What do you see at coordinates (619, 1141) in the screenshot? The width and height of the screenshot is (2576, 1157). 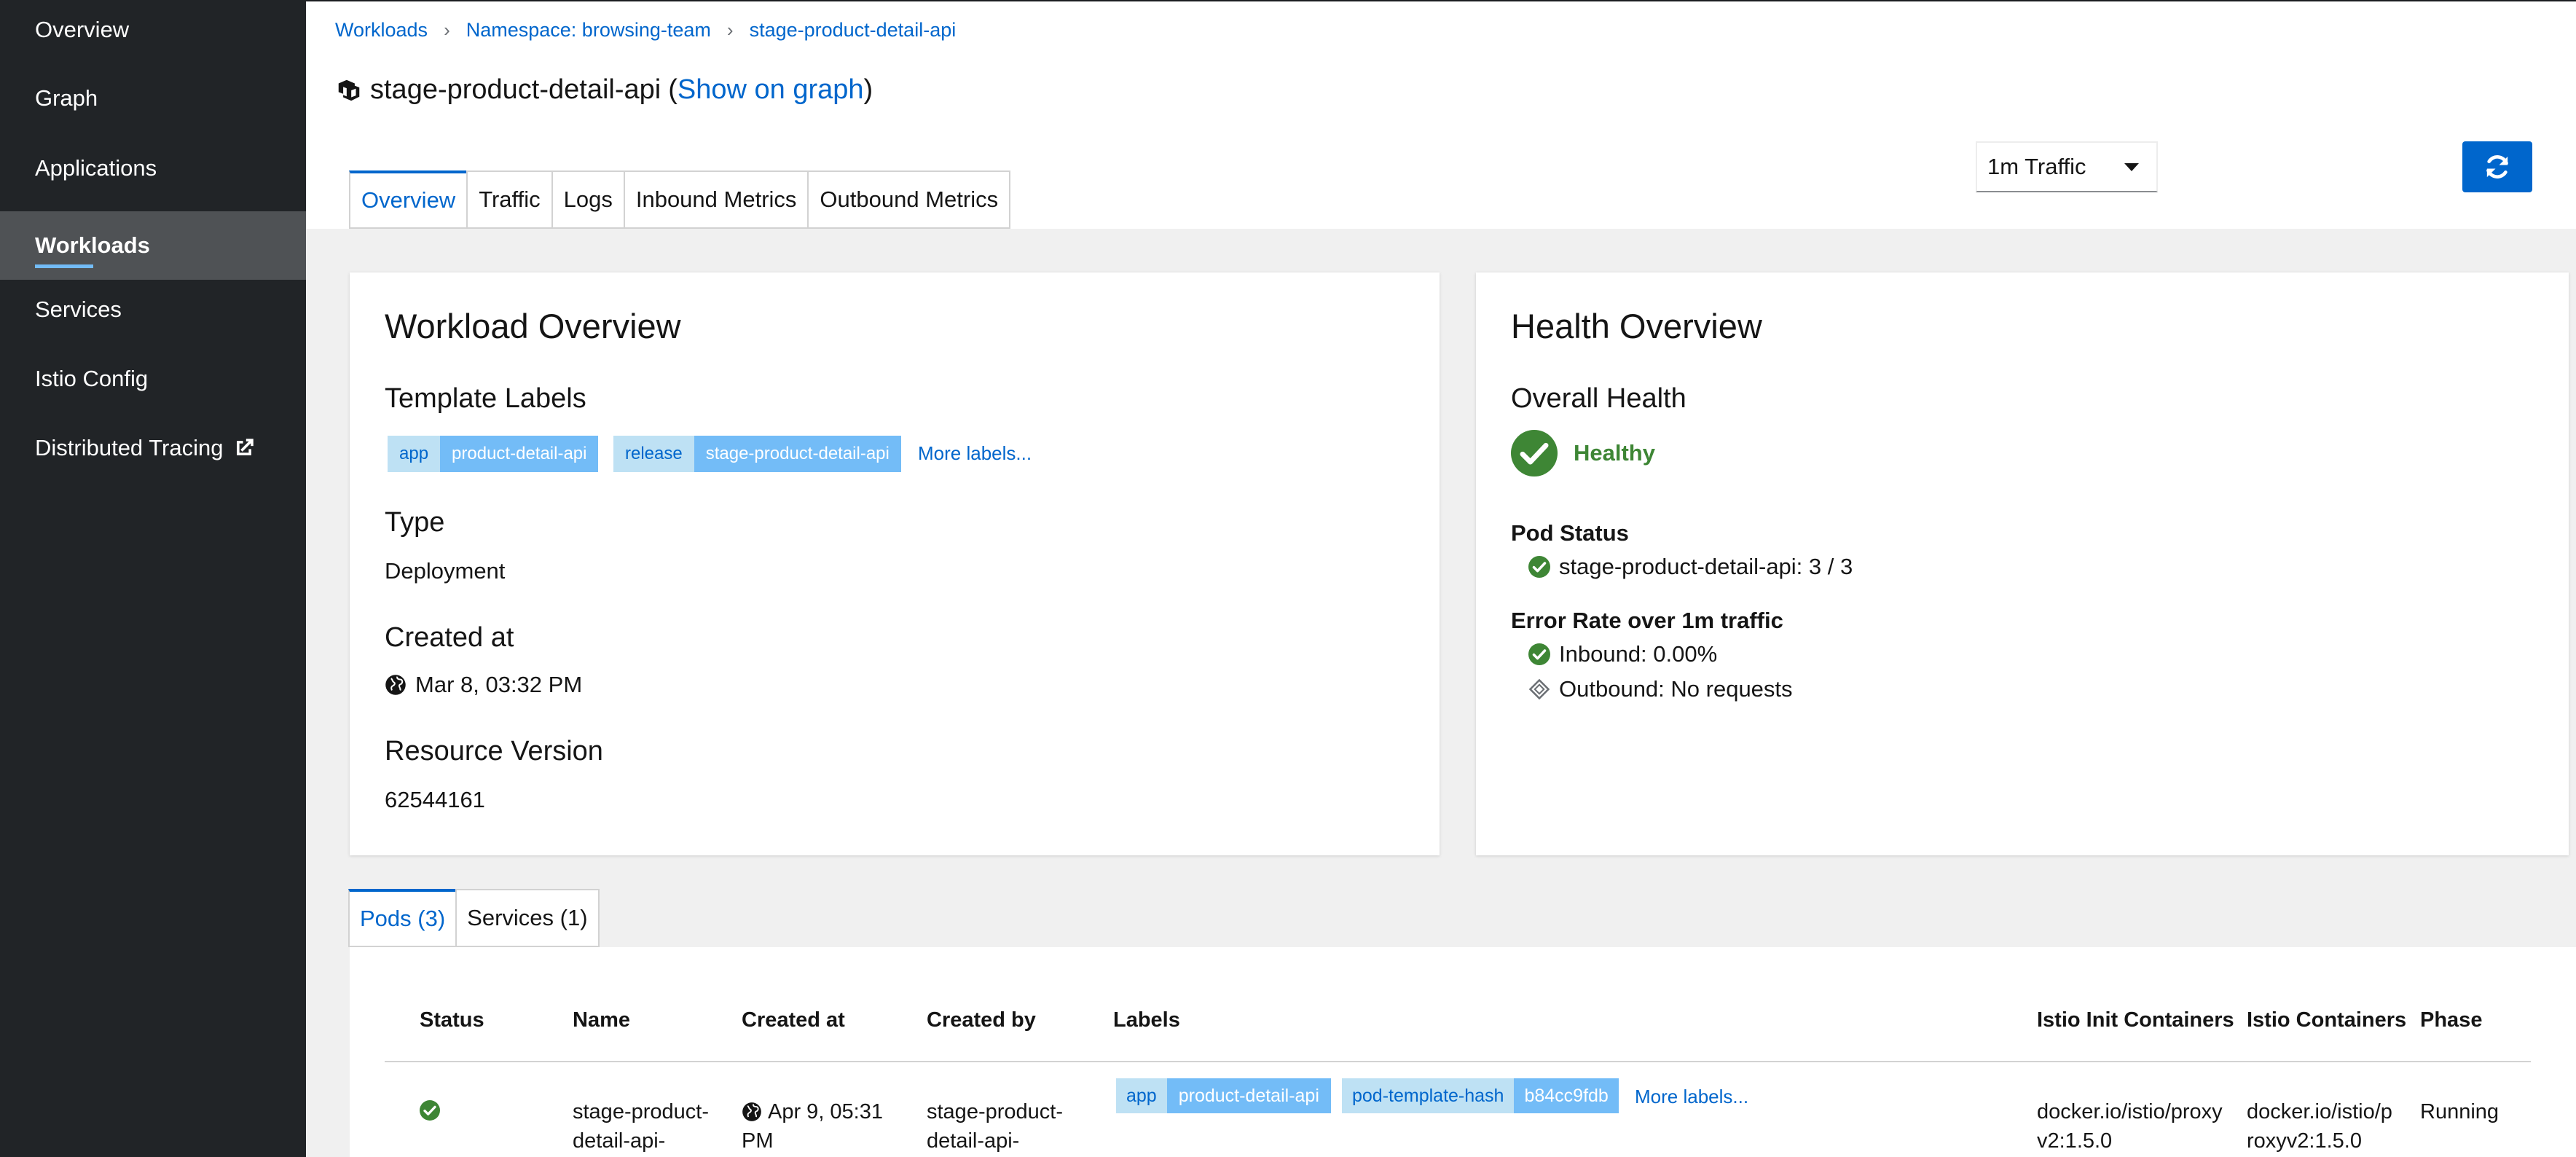 I see `pod-name-line: detail-api-` at bounding box center [619, 1141].